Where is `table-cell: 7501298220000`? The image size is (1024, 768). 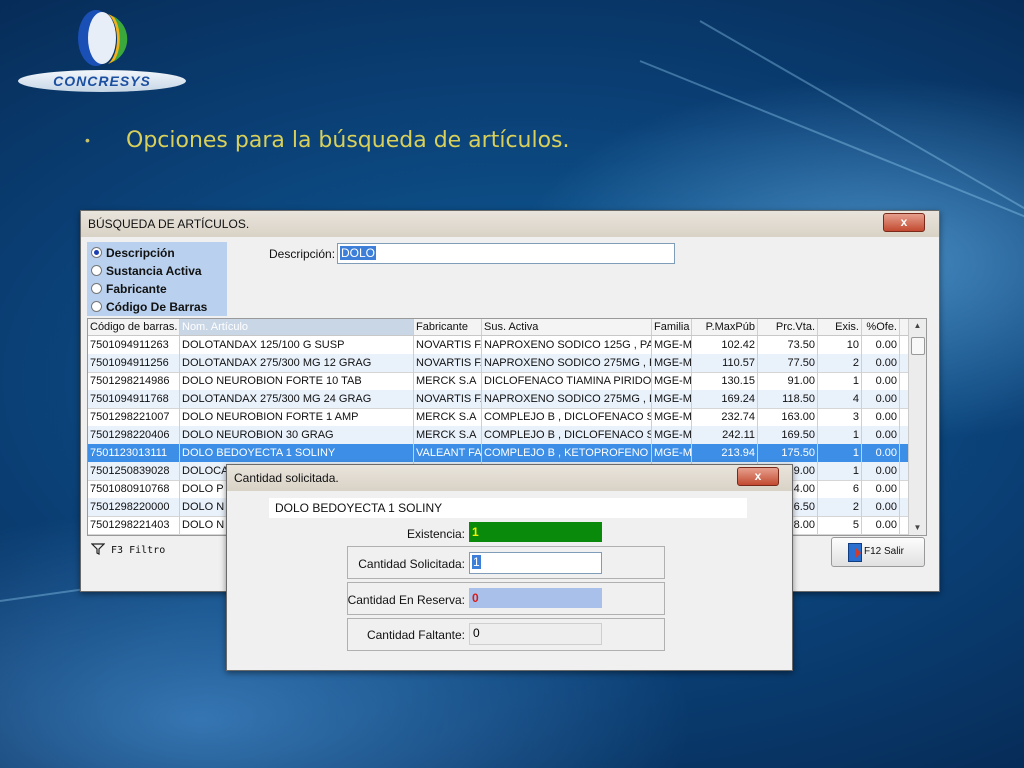
table-cell: 7501298220000 is located at coordinates (134, 507).